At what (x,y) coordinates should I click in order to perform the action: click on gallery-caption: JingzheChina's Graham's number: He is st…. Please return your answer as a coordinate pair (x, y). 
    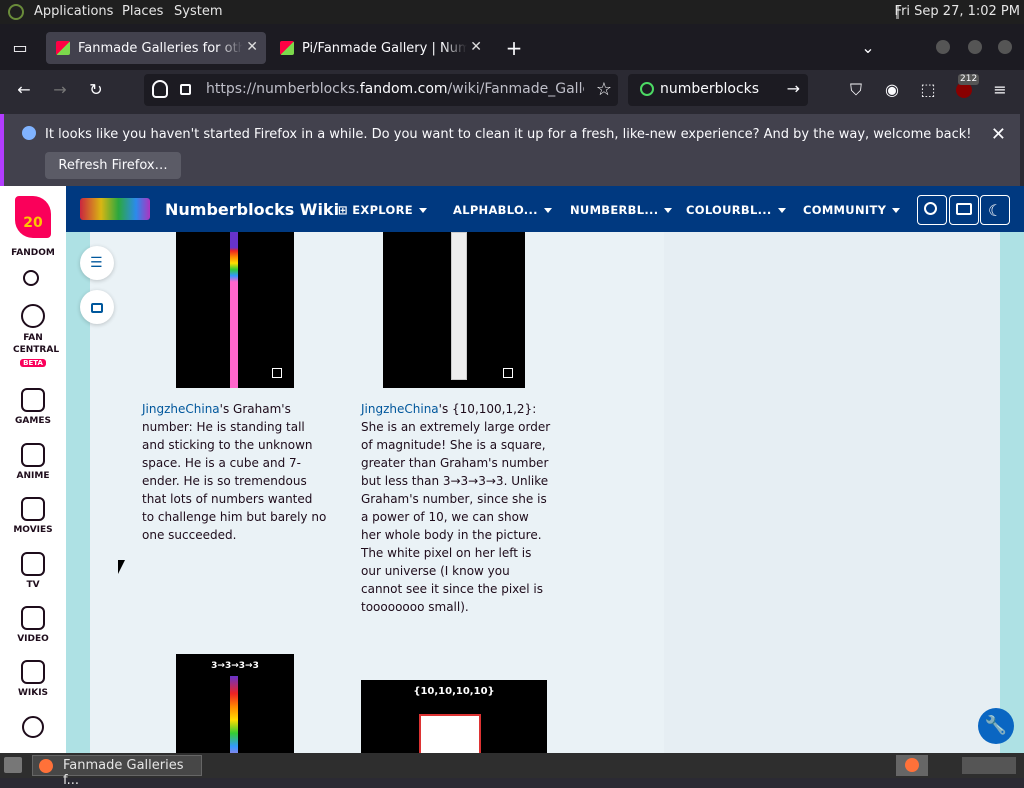
    Looking at the image, I should click on (234, 472).